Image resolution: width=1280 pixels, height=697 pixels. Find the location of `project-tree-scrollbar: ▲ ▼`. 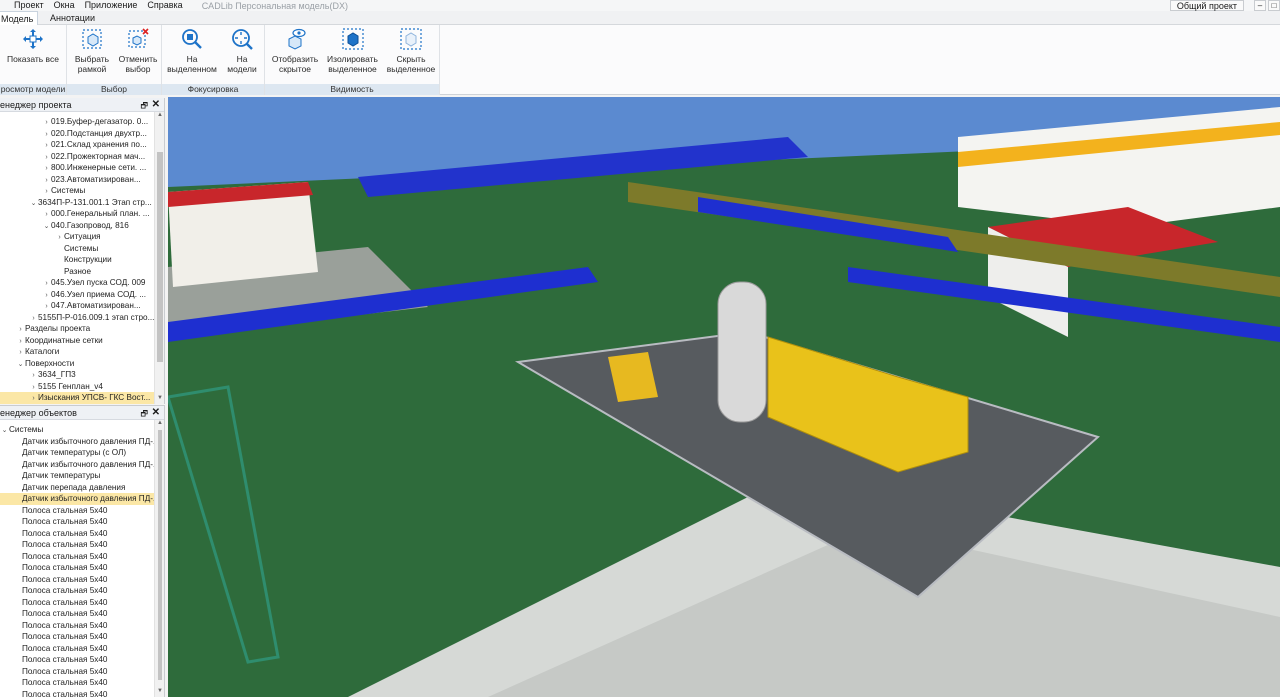

project-tree-scrollbar: ▲ ▼ is located at coordinates (159, 258).